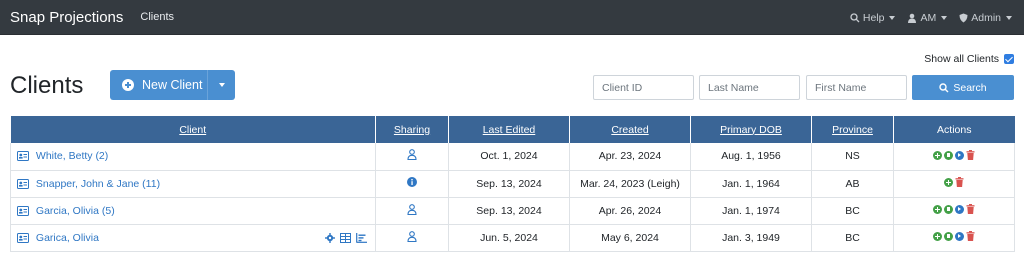  What do you see at coordinates (67, 238) in the screenshot?
I see `client-link: Garica, Olivia` at bounding box center [67, 238].